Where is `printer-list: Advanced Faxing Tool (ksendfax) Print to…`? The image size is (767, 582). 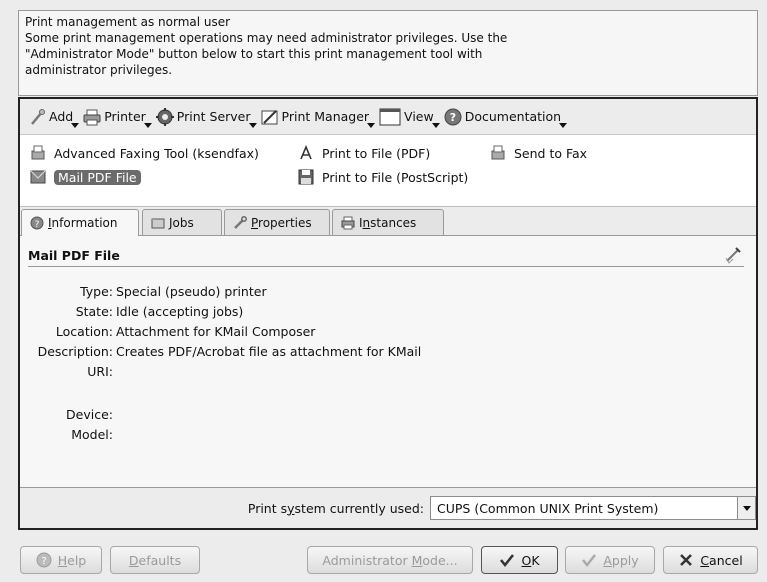
printer-list: Advanced Faxing Tool (ksendfax) Print to… is located at coordinates (388, 171).